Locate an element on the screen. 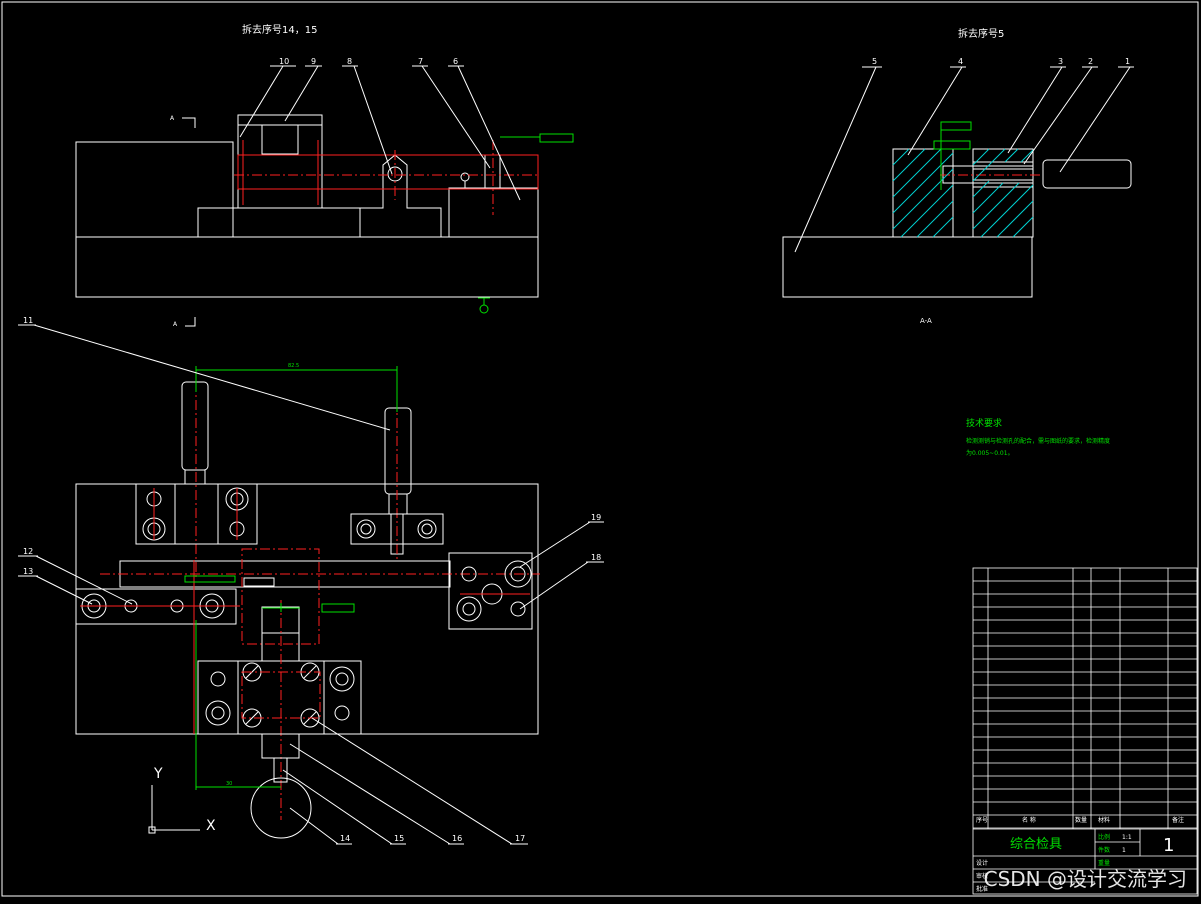 The image size is (1201, 904). bom-header-name: 名 称 is located at coordinates (1029, 820).